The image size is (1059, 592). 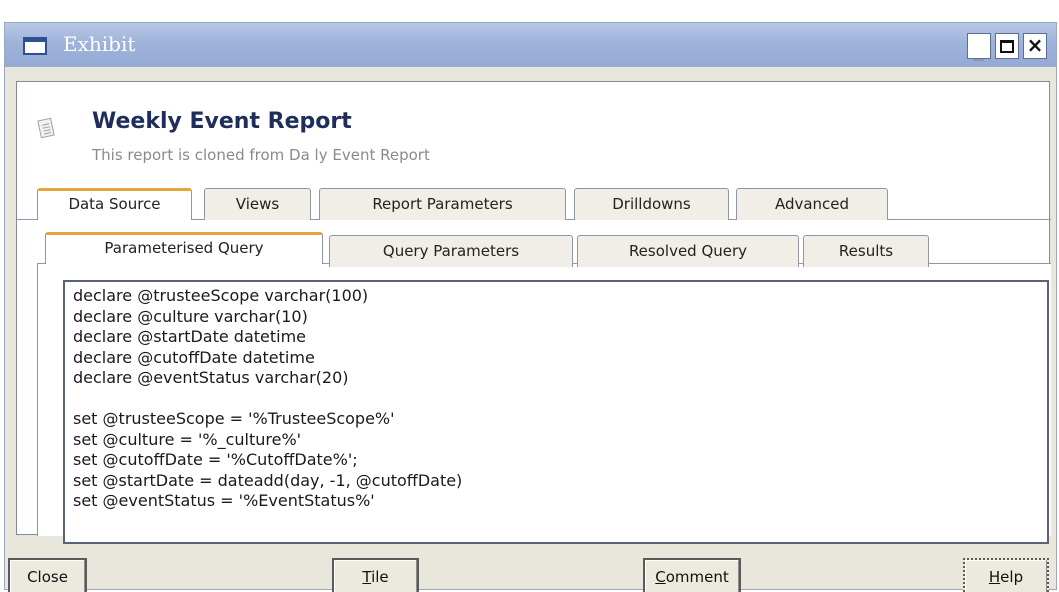 I want to click on comment-button: Comment, so click(x=692, y=575).